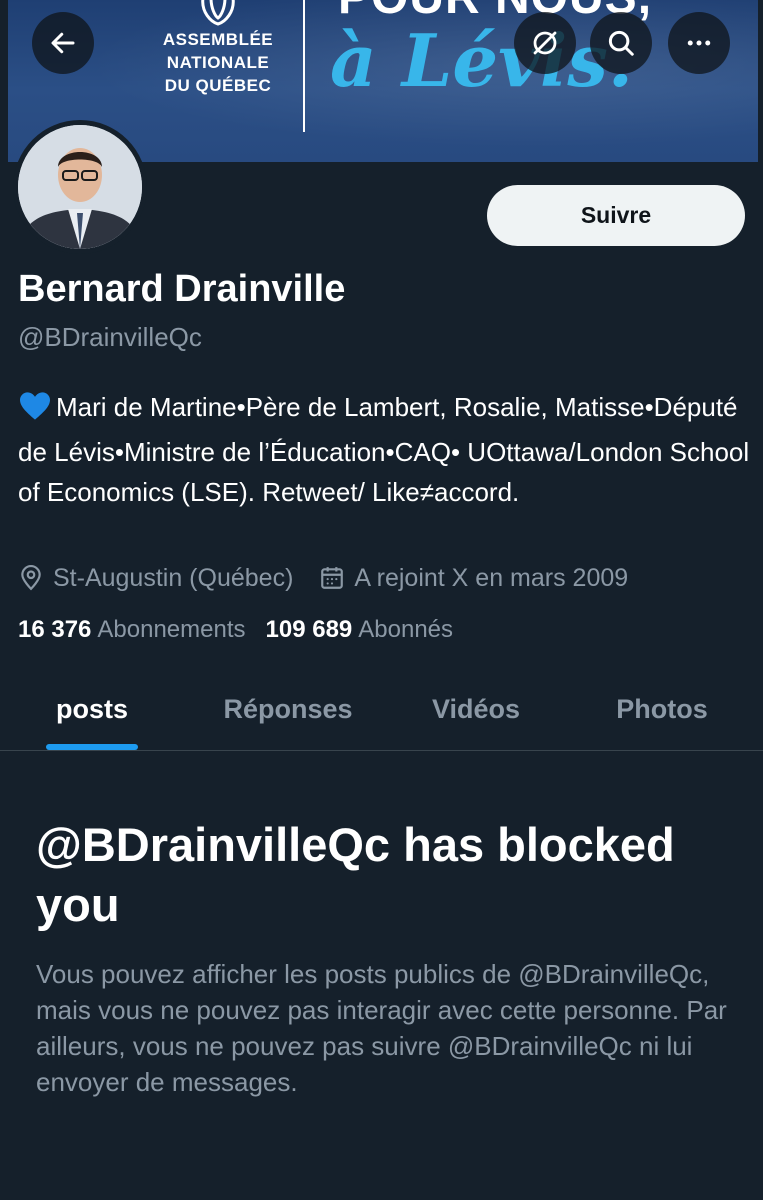 Image resolution: width=763 pixels, height=1200 pixels. What do you see at coordinates (171, 629) in the screenshot?
I see `following-label: Abonnements` at bounding box center [171, 629].